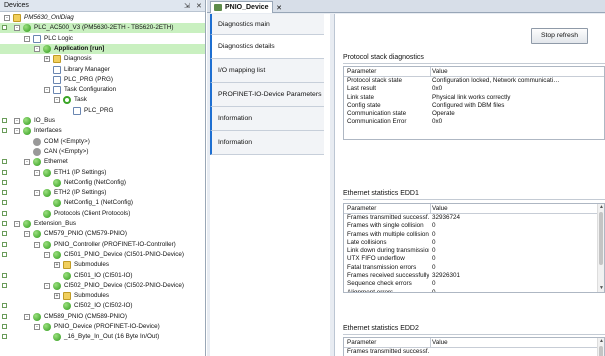 This screenshot has height=356, width=605. What do you see at coordinates (246, 7) in the screenshot?
I see `tab-pnio-device: PNIO_Device ✕` at bounding box center [246, 7].